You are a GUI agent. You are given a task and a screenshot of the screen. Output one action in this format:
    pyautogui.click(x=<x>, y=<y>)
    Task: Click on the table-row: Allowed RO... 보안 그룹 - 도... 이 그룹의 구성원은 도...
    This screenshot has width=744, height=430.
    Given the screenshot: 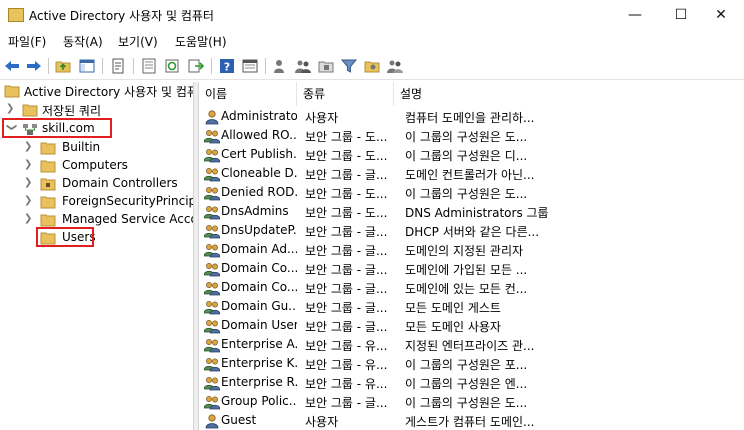 What is the action you would take?
    pyautogui.click(x=471, y=136)
    